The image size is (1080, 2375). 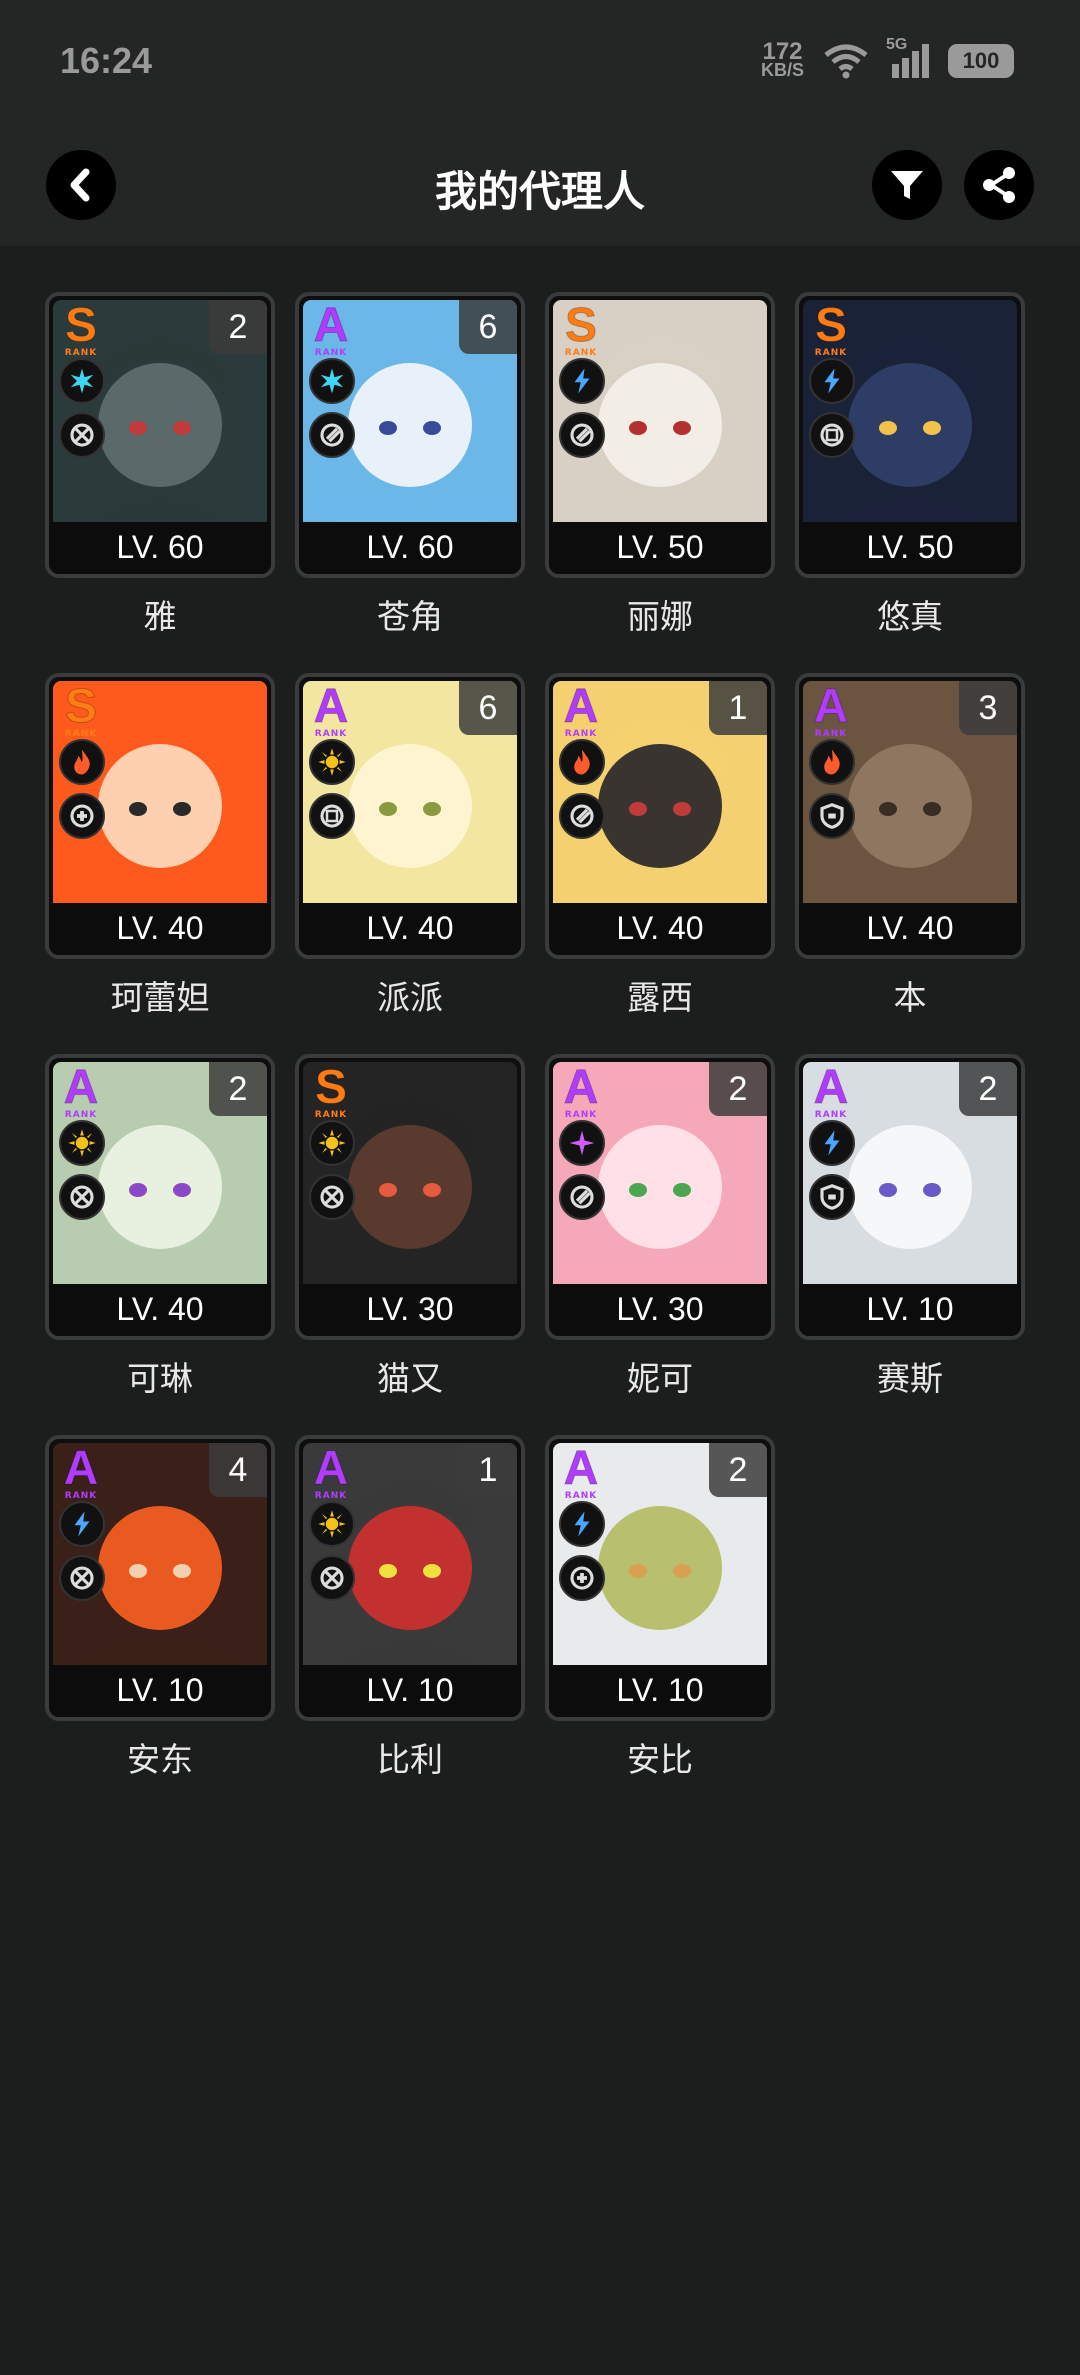 What do you see at coordinates (660, 1310) in the screenshot?
I see `agent-level: LV. 30` at bounding box center [660, 1310].